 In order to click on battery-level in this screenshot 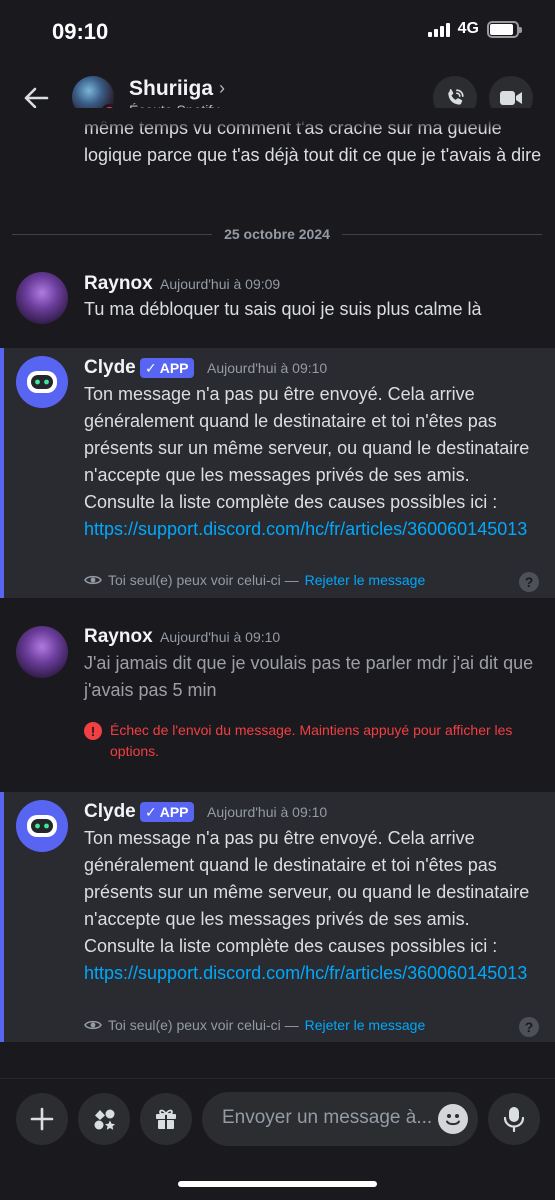, I will do `click(502, 29)`.